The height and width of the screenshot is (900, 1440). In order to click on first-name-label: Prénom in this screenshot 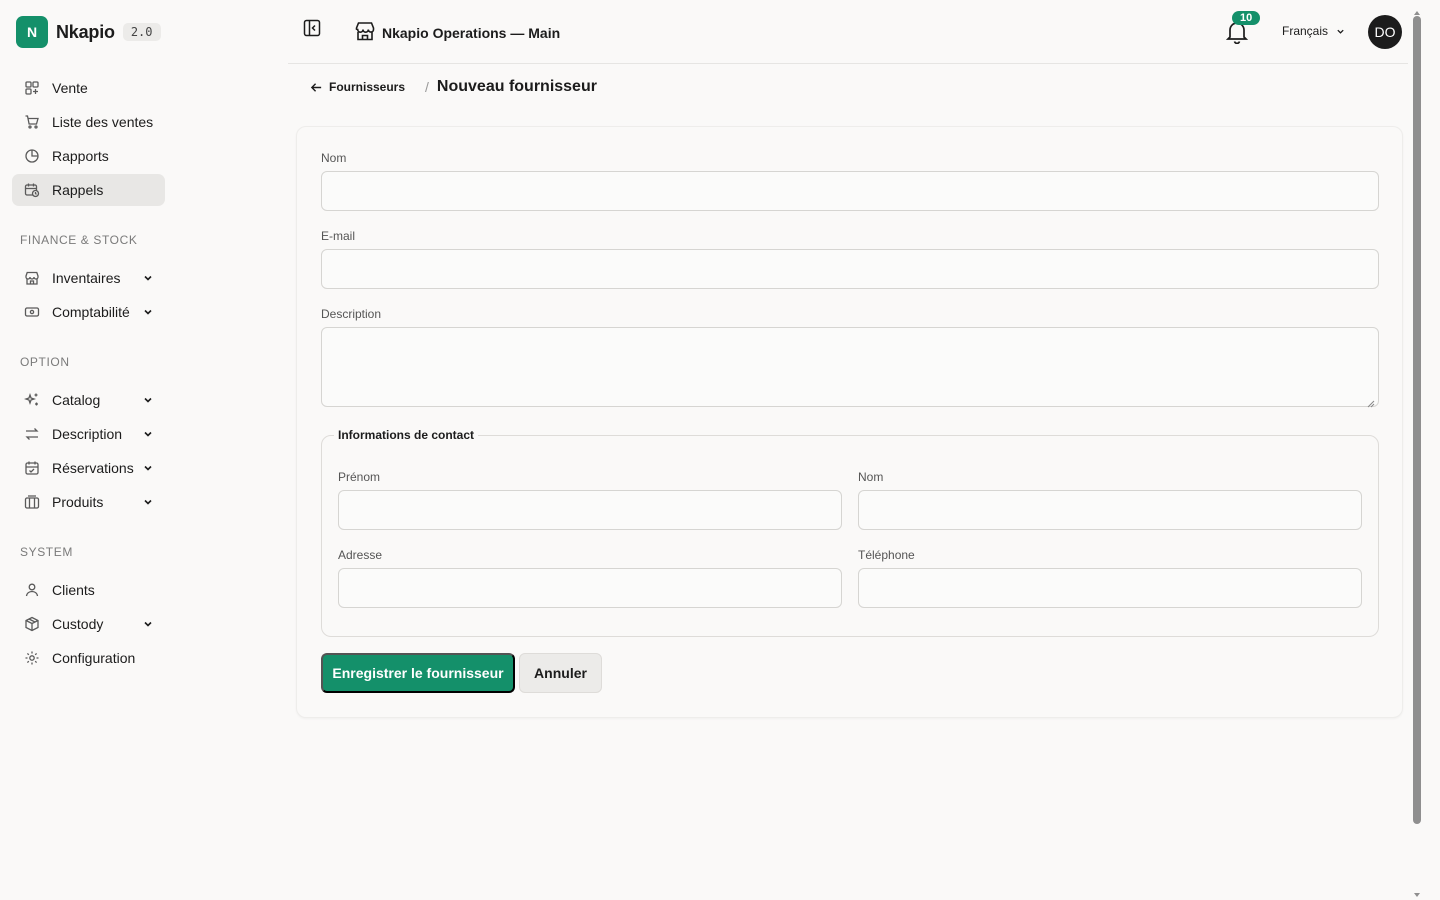, I will do `click(359, 477)`.